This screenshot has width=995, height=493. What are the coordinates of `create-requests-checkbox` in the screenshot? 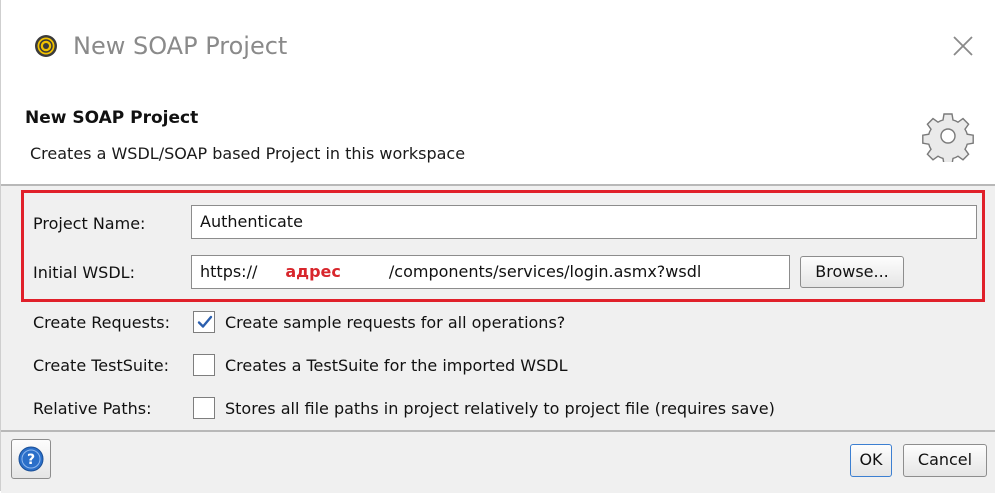 It's located at (204, 322).